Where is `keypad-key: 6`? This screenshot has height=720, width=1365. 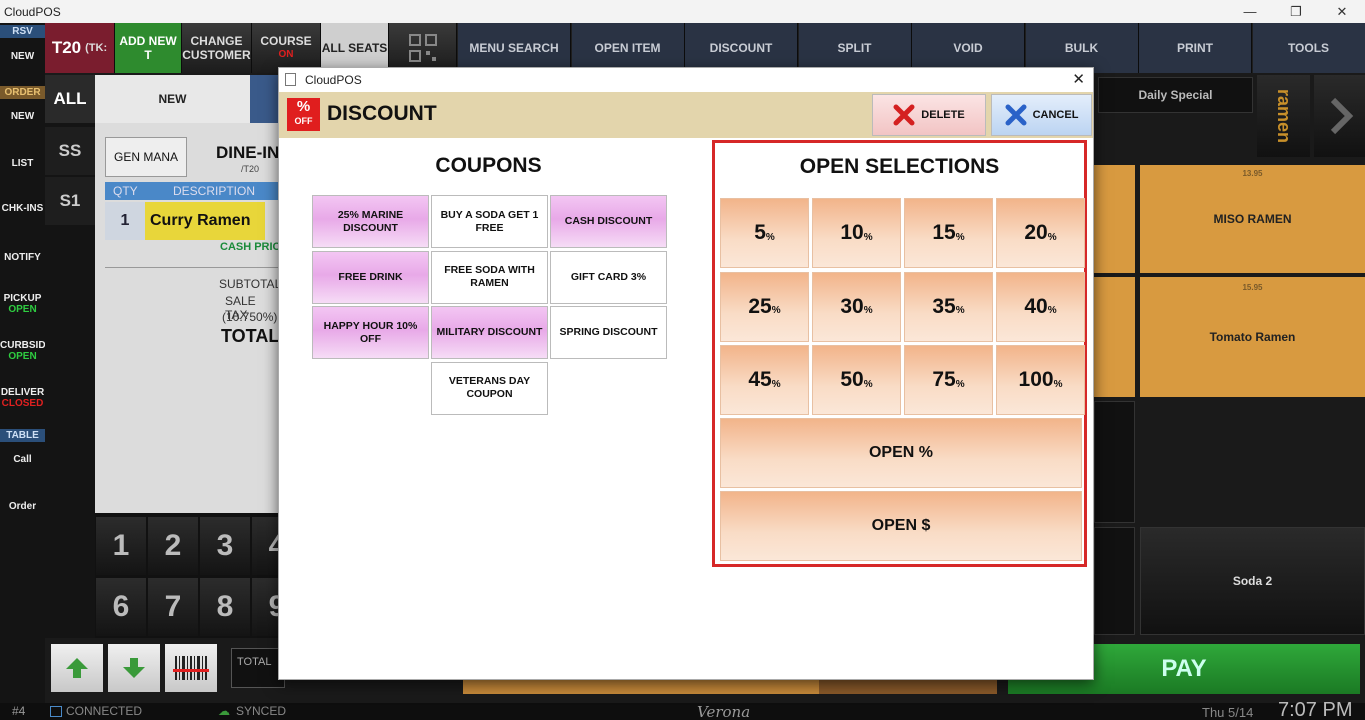
keypad-key: 6 is located at coordinates (121, 607).